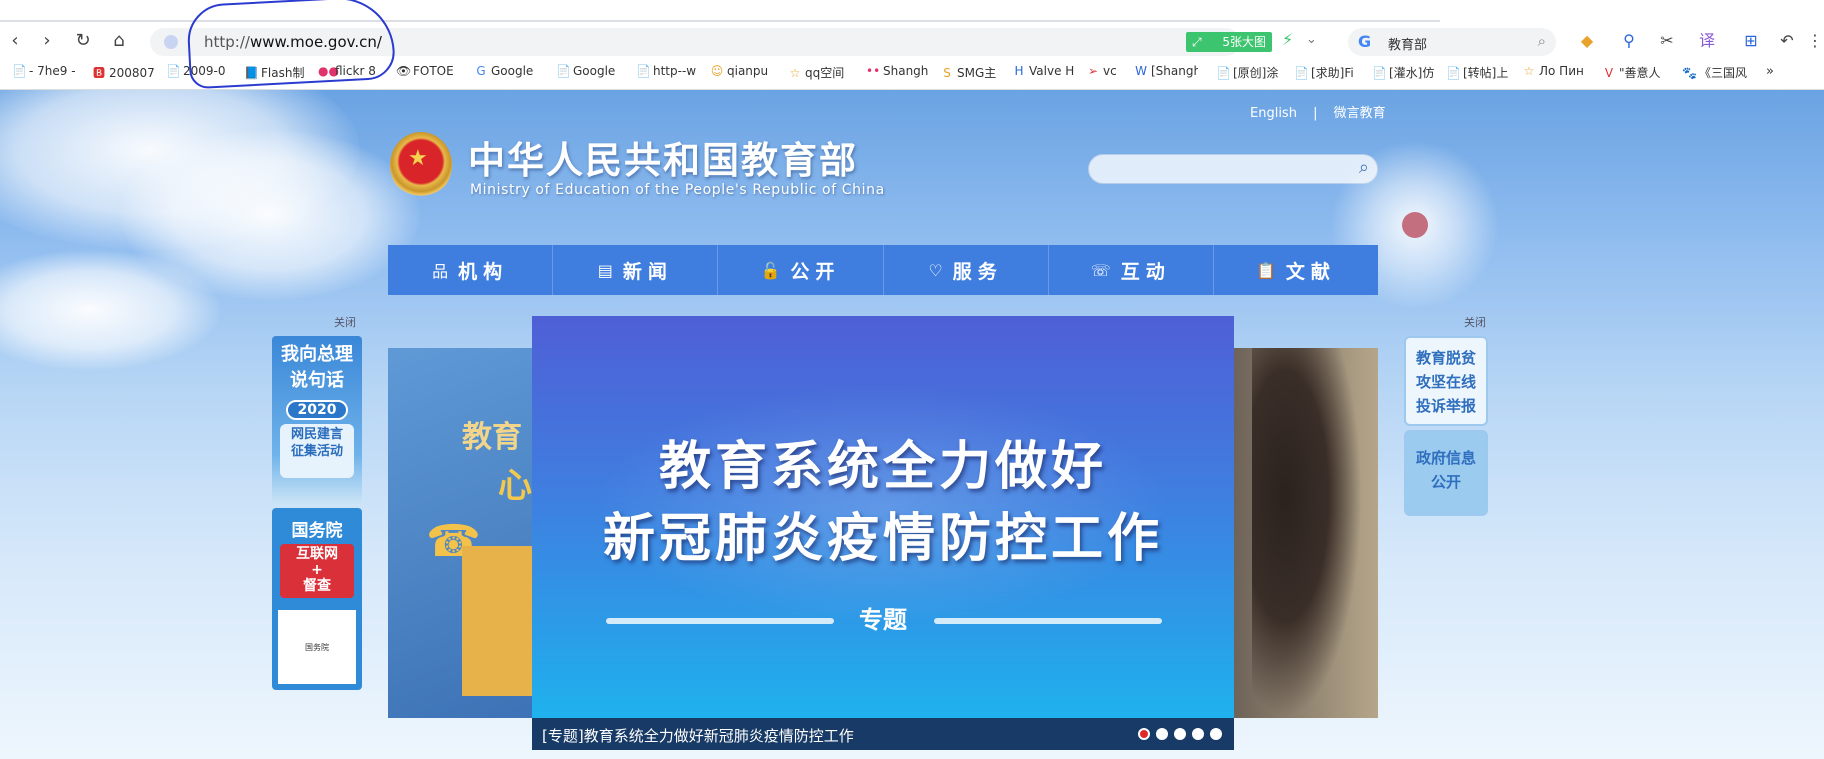 The image size is (1824, 759). I want to click on home-icon: ⌂, so click(119, 41).